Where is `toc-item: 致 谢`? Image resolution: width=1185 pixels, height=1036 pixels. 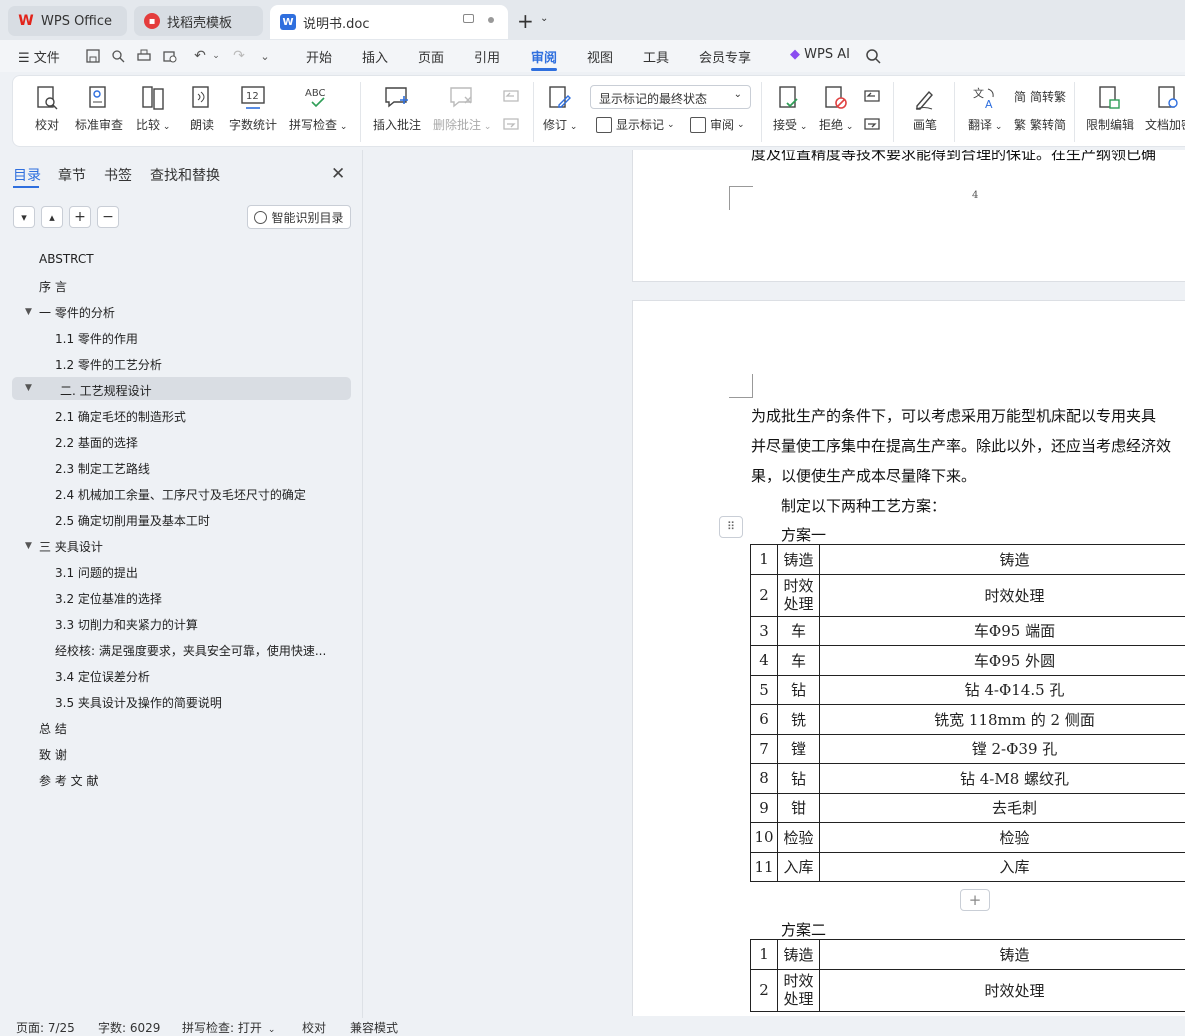 toc-item: 致 谢 is located at coordinates (53, 754).